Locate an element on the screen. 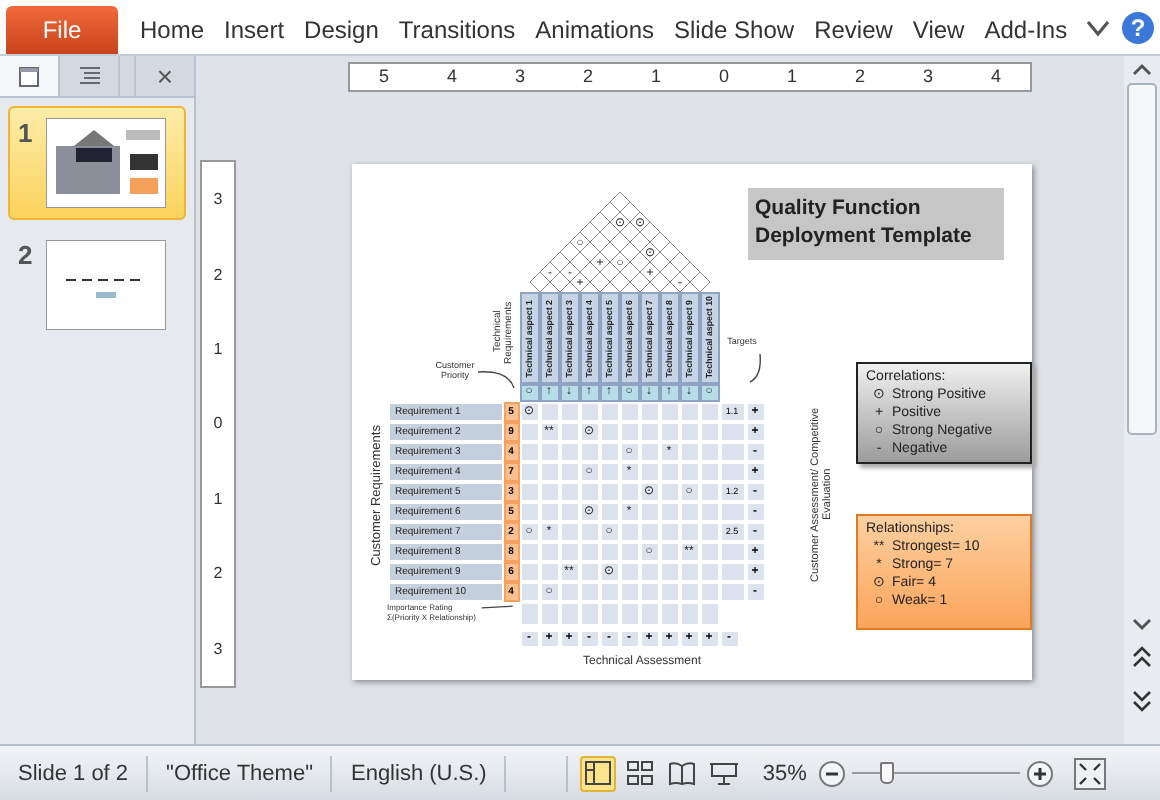 The width and height of the screenshot is (1160, 800). leader-line is located at coordinates (497, 607).